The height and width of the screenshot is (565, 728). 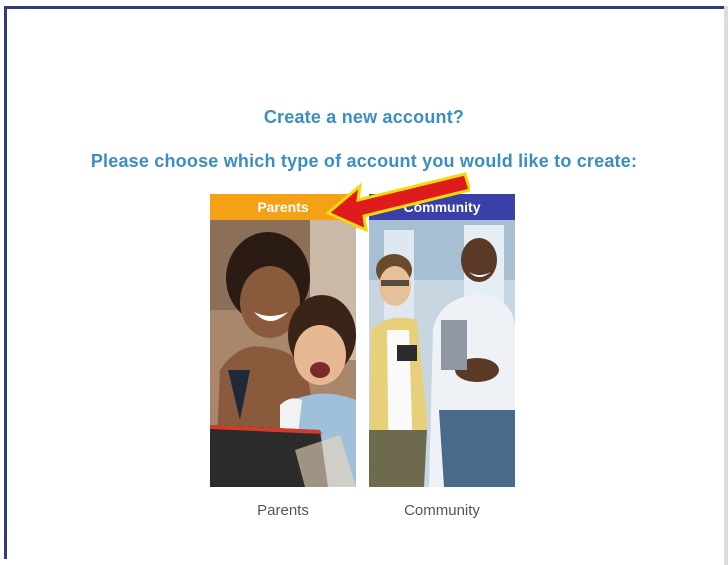 What do you see at coordinates (283, 510) in the screenshot?
I see `parents-caption: Parents` at bounding box center [283, 510].